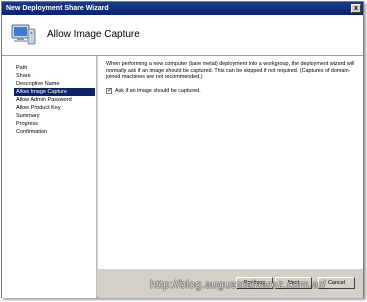 The image size is (367, 302). Describe the element at coordinates (356, 8) in the screenshot. I see `close-button: x` at that location.